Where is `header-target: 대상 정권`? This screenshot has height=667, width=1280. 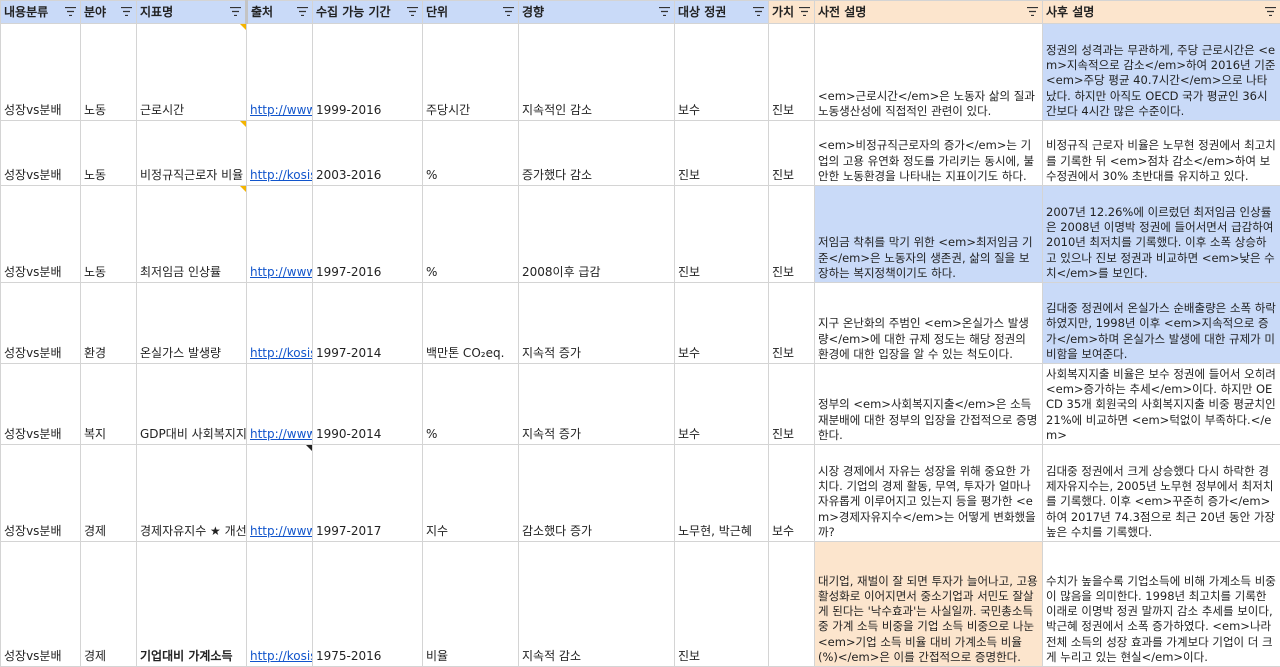 header-target: 대상 정권 is located at coordinates (721, 12).